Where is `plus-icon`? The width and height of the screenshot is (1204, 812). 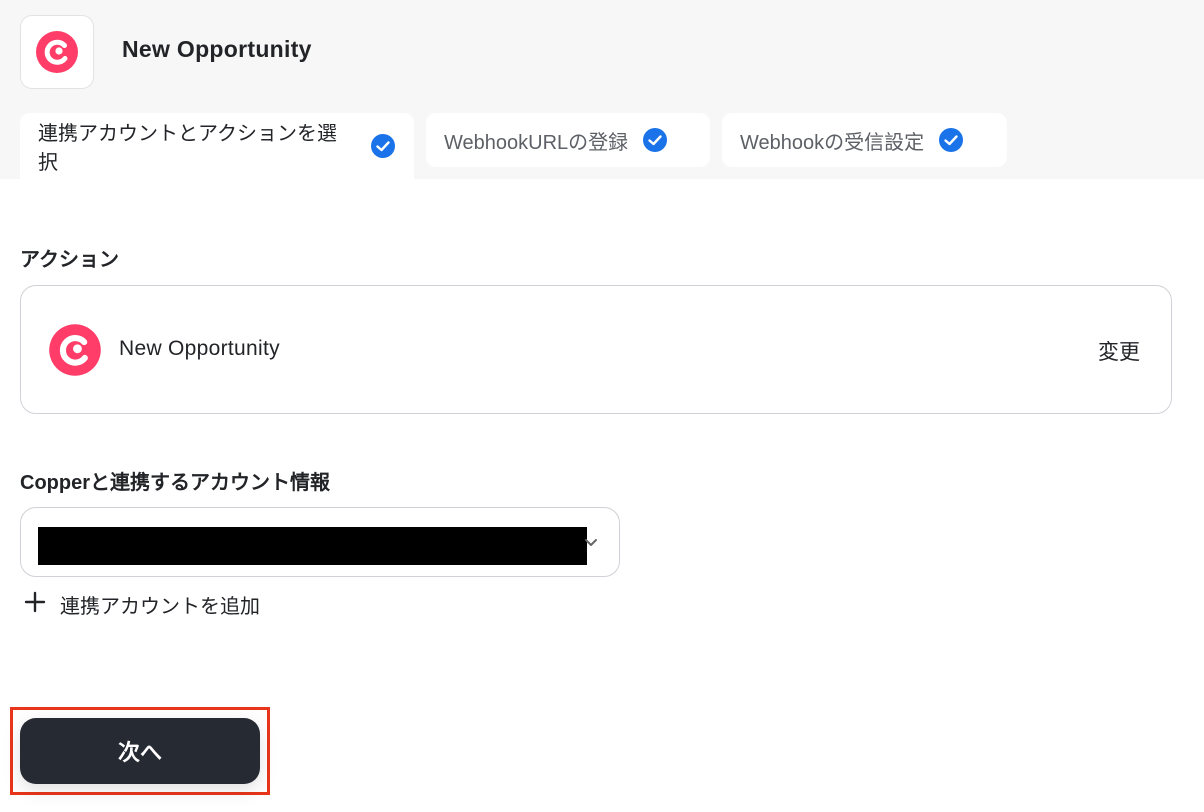 plus-icon is located at coordinates (35, 605).